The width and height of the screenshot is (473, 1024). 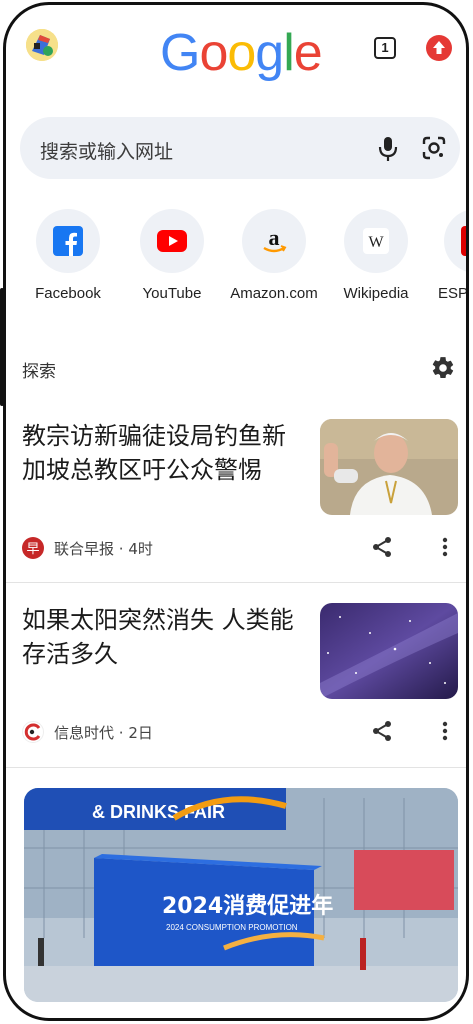 I want to click on logo-letter: g, so click(x=269, y=53).